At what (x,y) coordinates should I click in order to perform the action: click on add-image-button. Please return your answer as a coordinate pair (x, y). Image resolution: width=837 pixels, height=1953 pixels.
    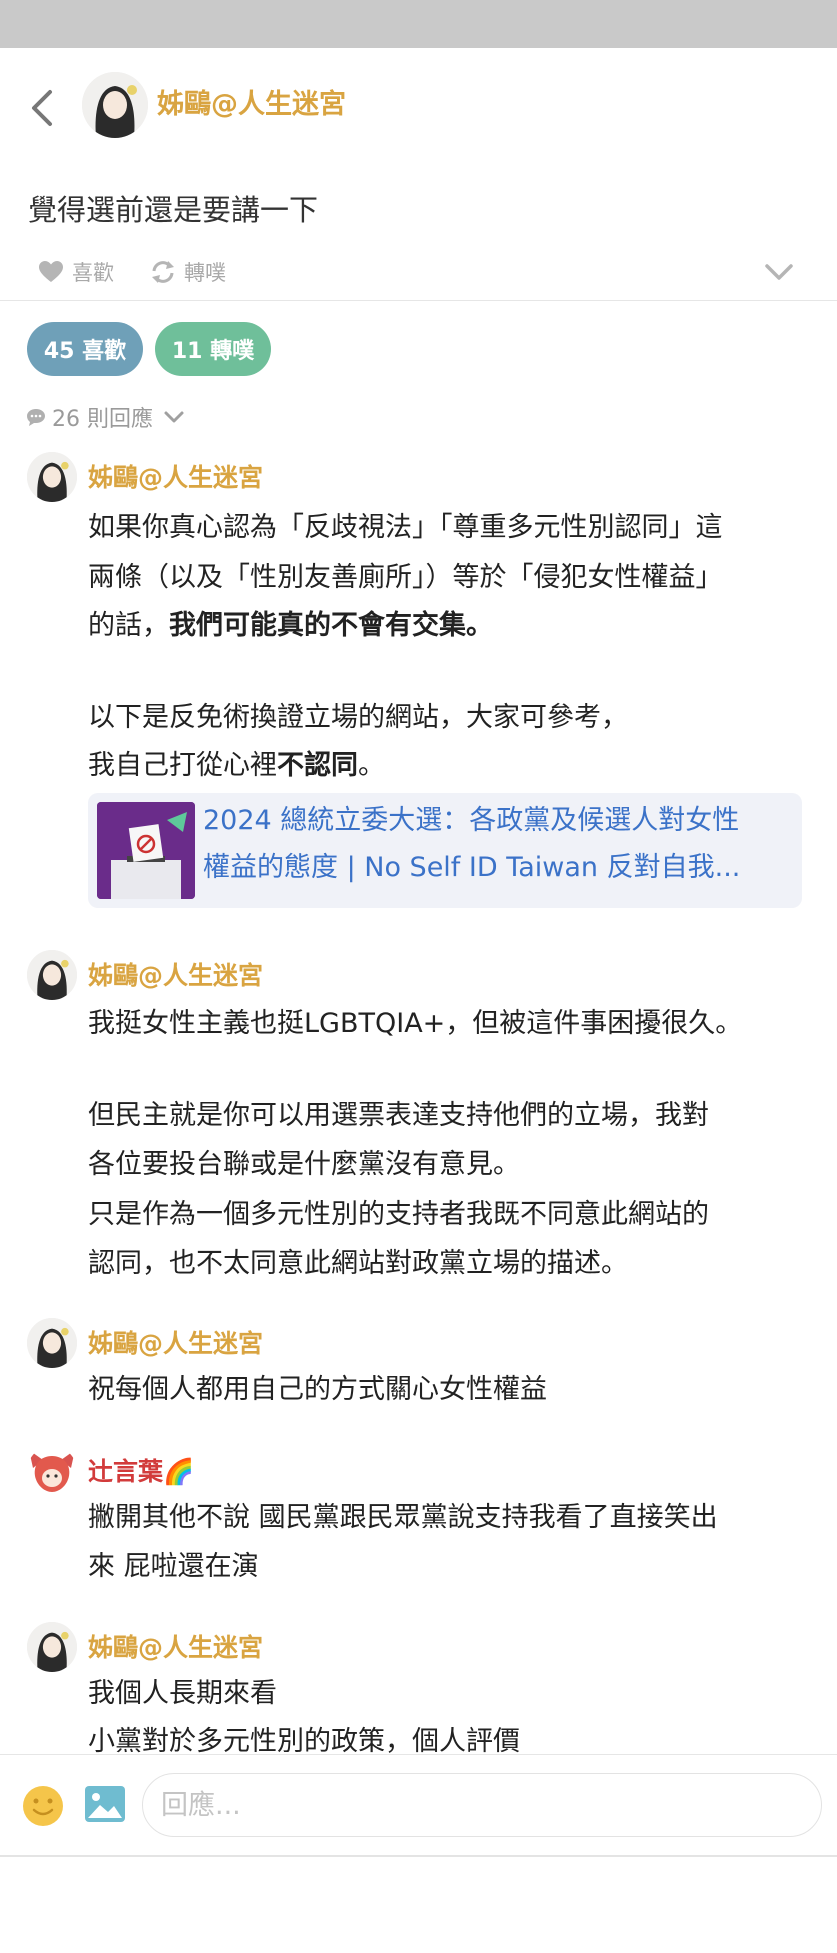
    Looking at the image, I should click on (105, 1804).